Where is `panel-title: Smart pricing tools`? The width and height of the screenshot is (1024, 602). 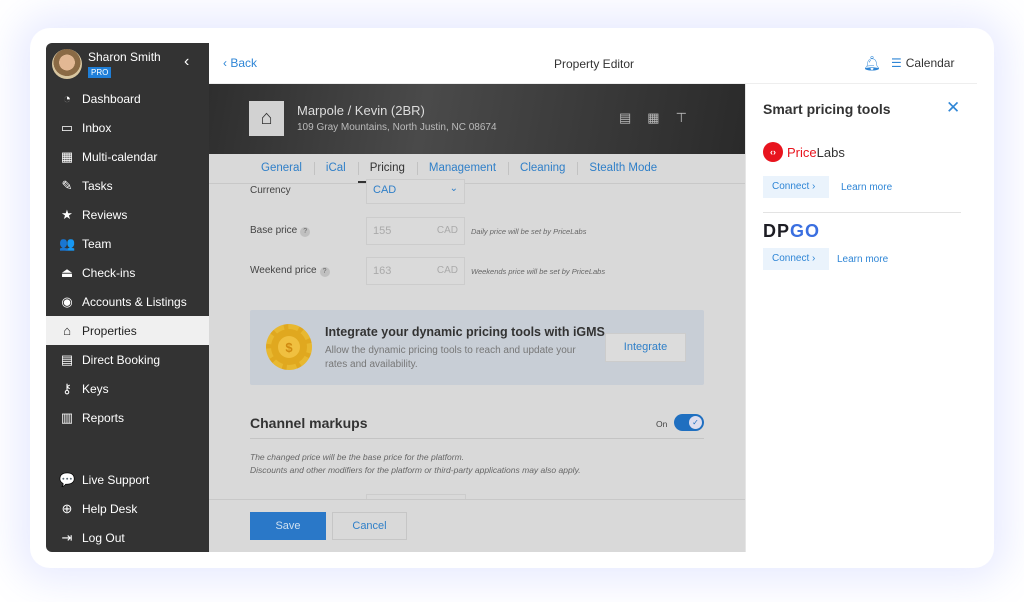 panel-title: Smart pricing tools is located at coordinates (827, 109).